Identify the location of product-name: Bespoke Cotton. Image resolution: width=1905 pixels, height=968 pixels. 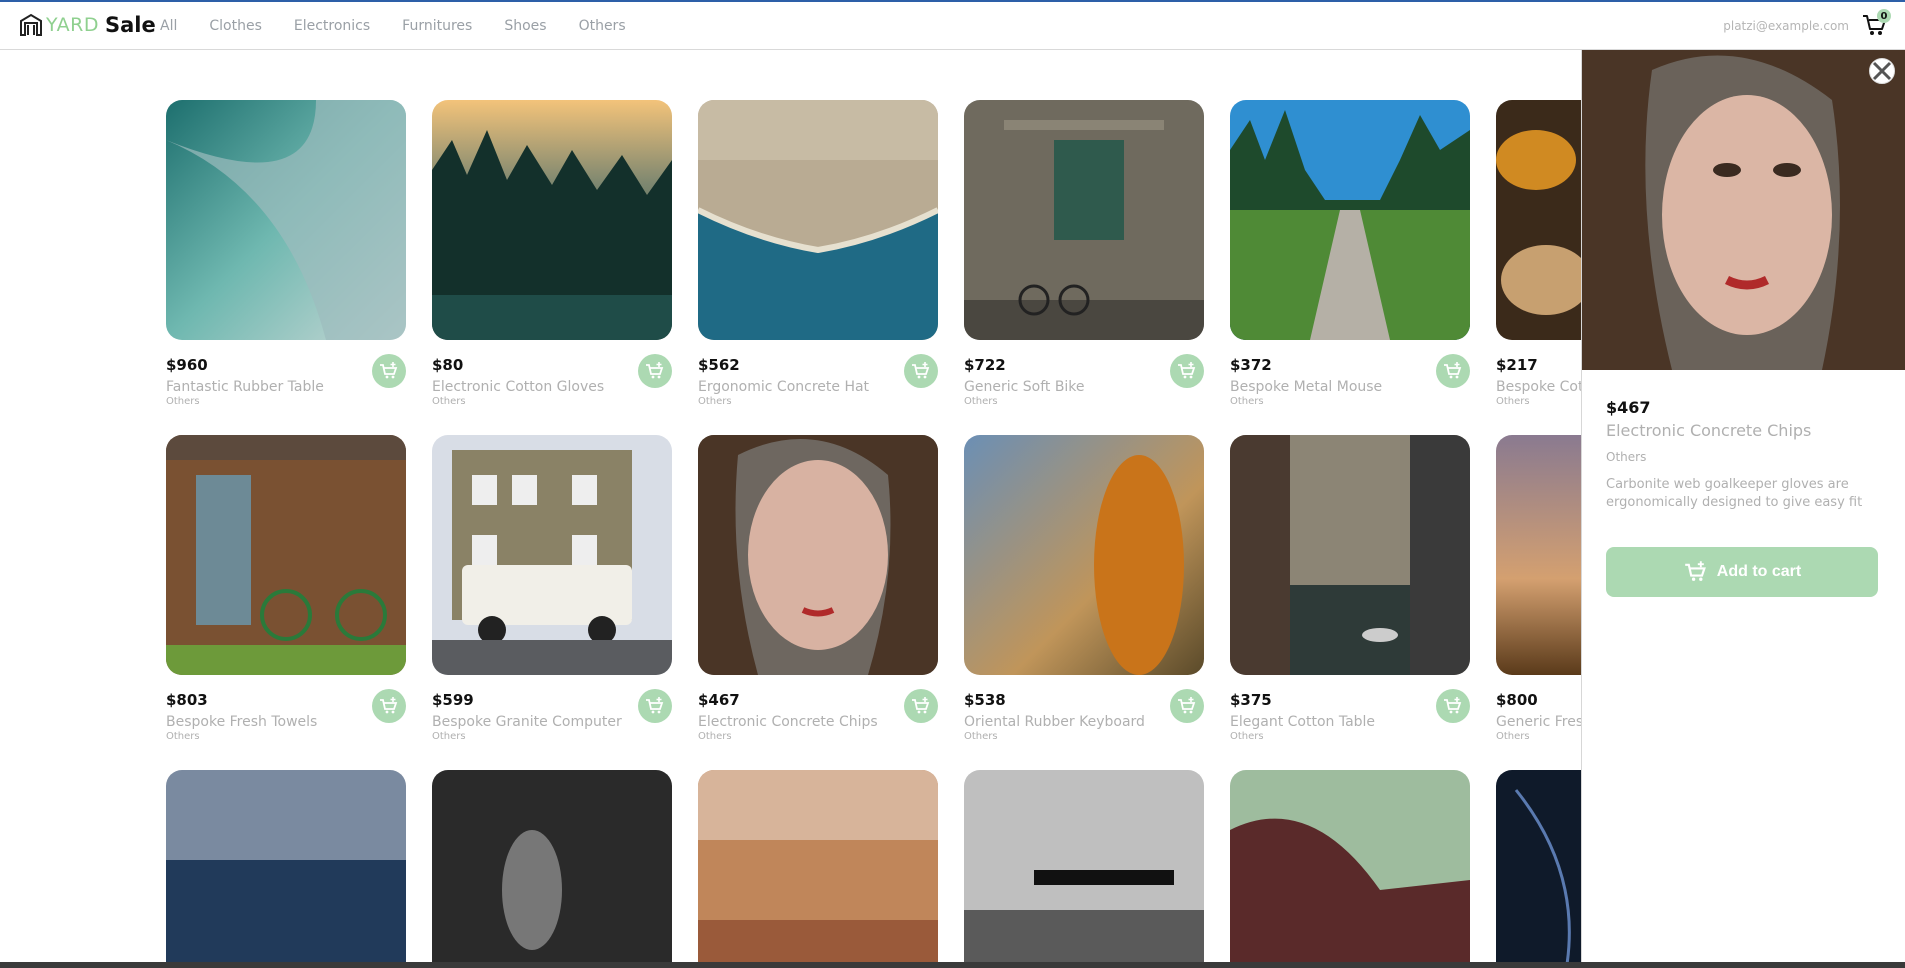
(1539, 387).